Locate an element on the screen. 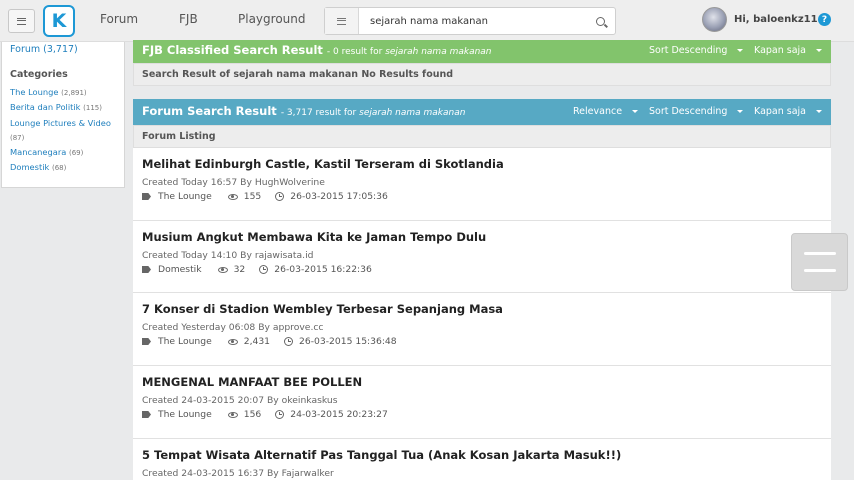 The image size is (854, 480). search-input is located at coordinates (472, 21).